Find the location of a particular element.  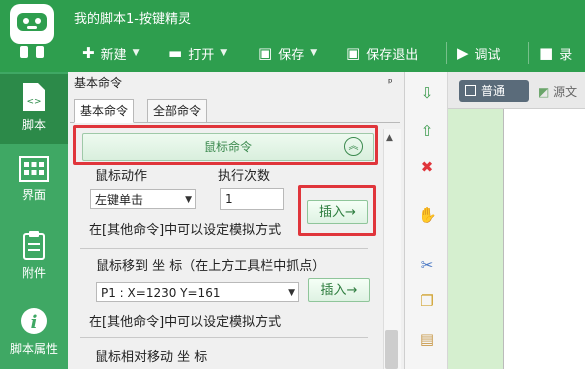

open-label: 打开 is located at coordinates (201, 55).